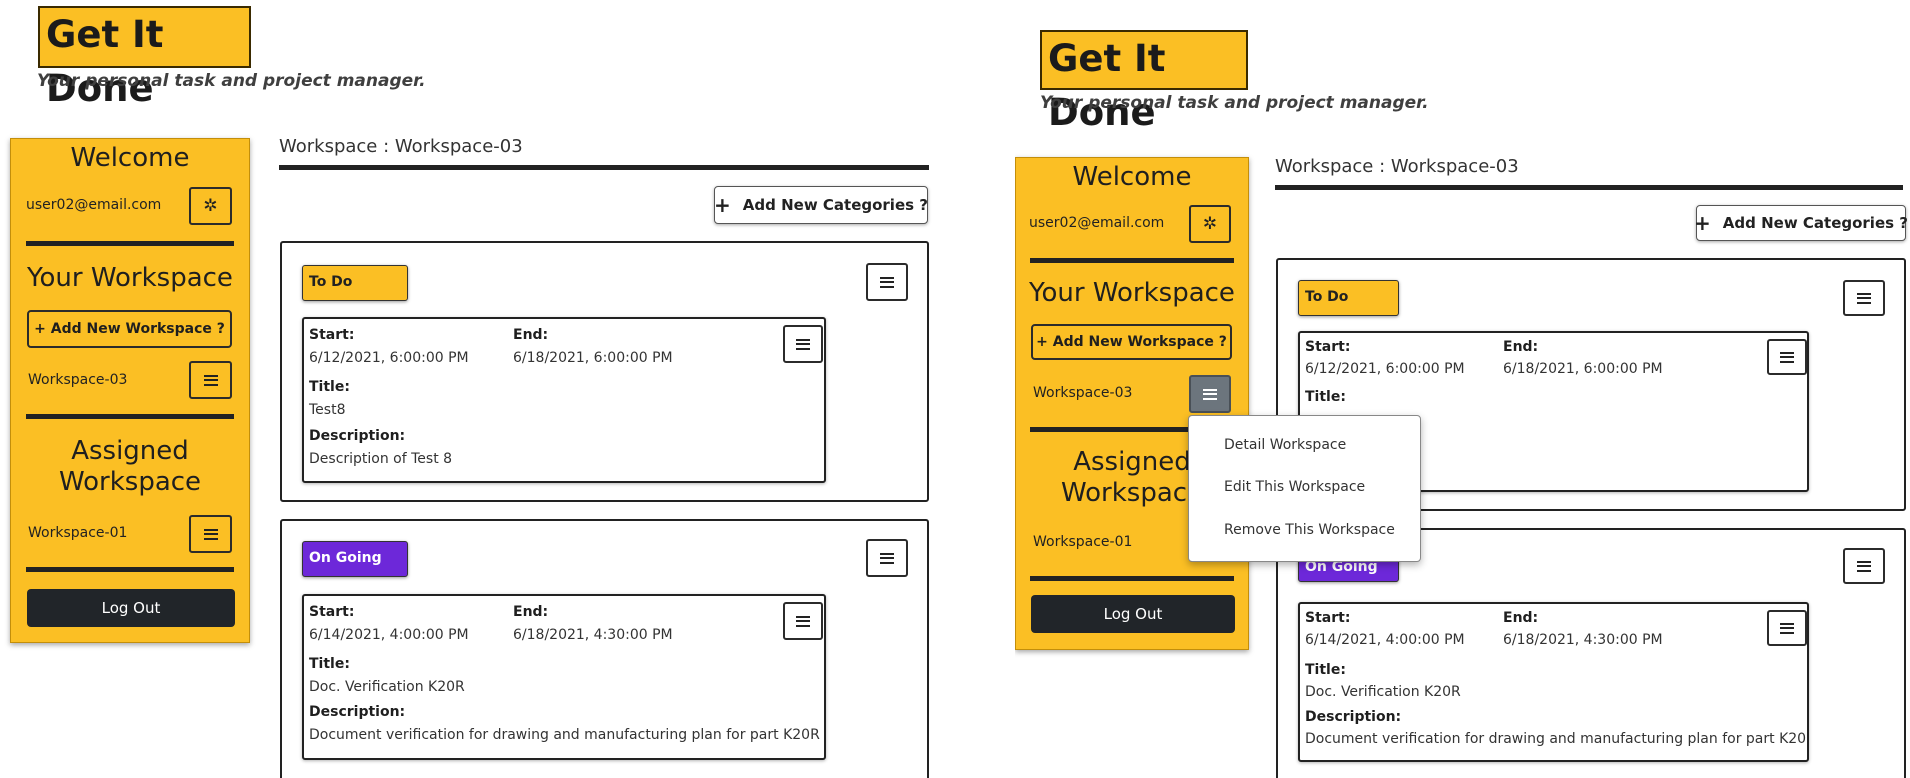 The height and width of the screenshot is (778, 1910). I want to click on assigned-heading-line2: Workspace, so click(130, 482).